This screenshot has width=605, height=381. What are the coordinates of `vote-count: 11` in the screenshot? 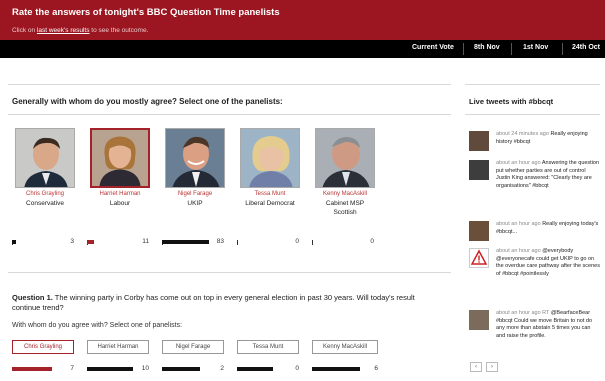 It's located at (145, 241).